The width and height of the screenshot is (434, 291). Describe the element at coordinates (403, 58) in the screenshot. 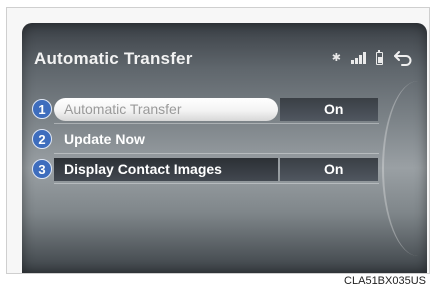

I see `back-icon` at that location.